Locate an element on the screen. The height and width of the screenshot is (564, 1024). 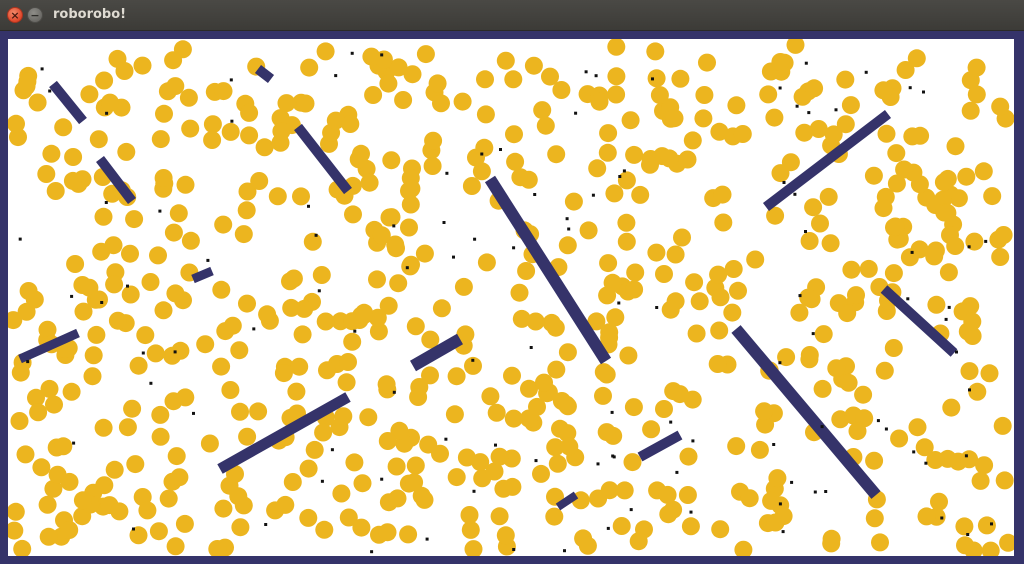
title-bar: × − roborobo! is located at coordinates (512, 15).